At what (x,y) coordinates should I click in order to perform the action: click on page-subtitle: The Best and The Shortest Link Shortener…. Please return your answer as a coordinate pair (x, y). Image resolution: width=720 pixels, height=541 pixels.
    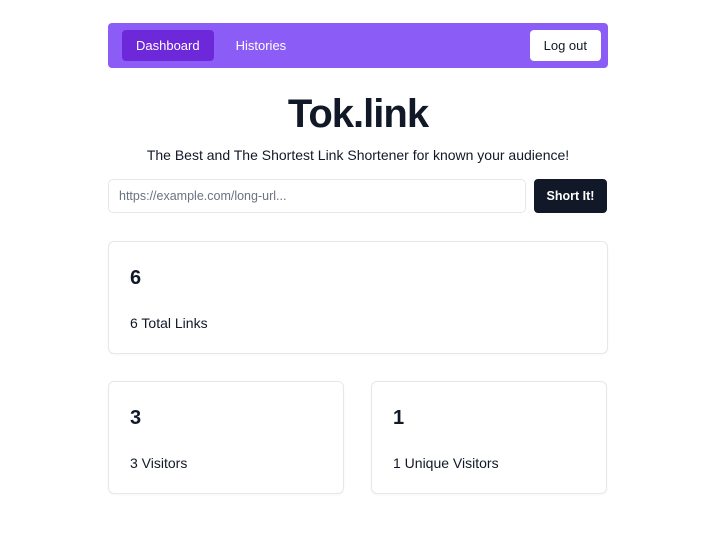
    Looking at the image, I should click on (358, 155).